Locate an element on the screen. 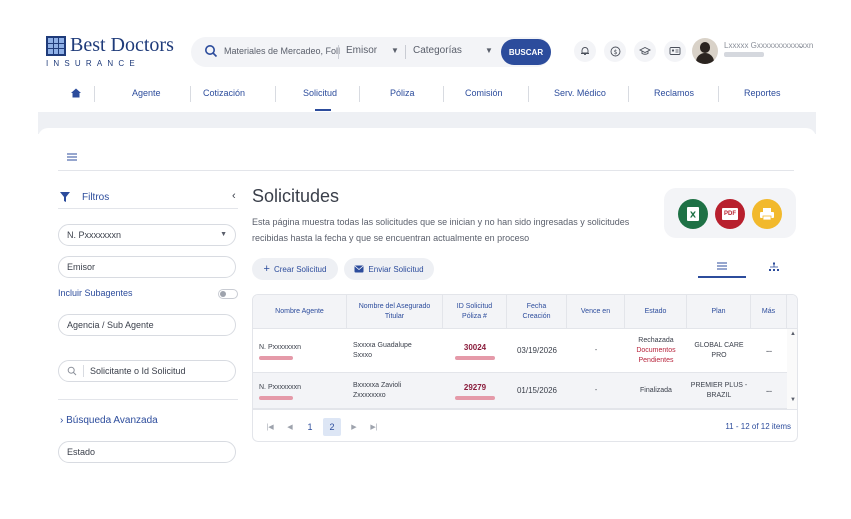  collapse-sidebar-icon: ‹ is located at coordinates (234, 196).